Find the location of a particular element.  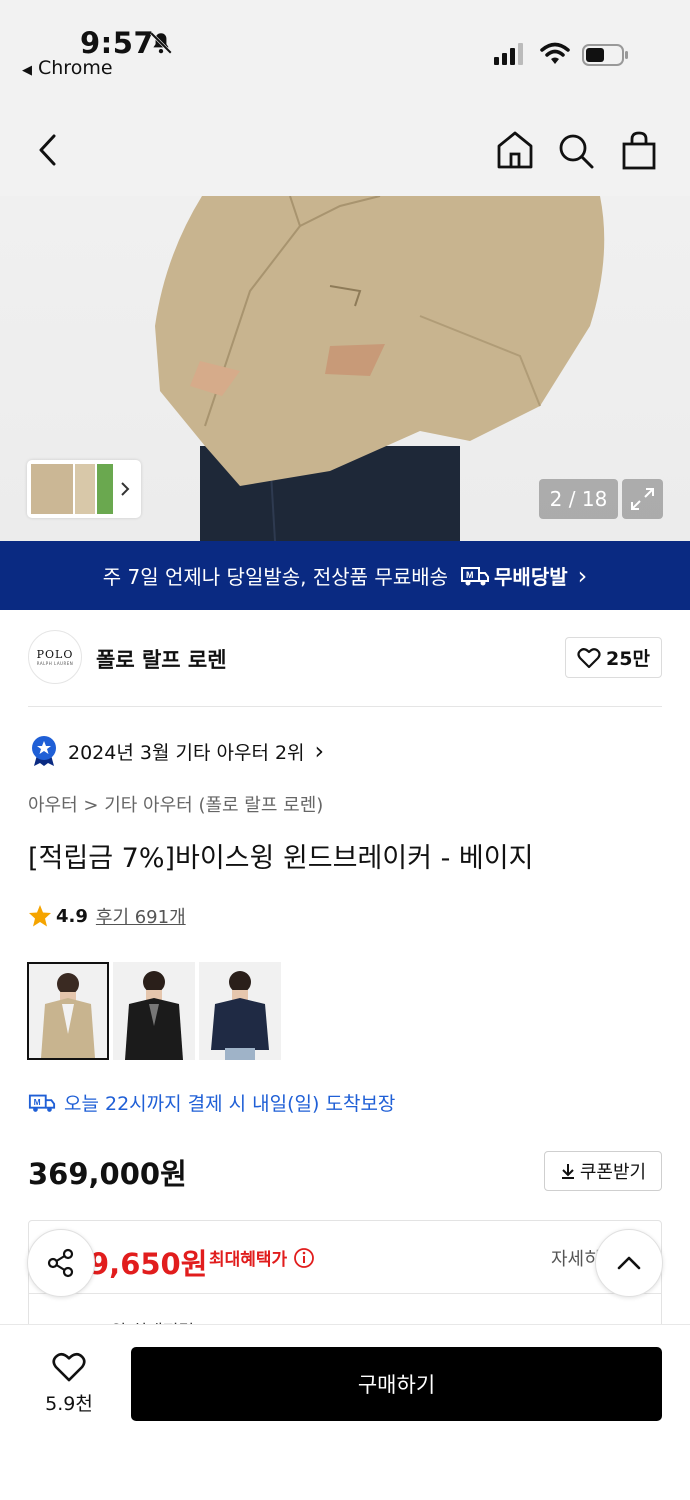

brand-like-button: 25만 is located at coordinates (613, 657).